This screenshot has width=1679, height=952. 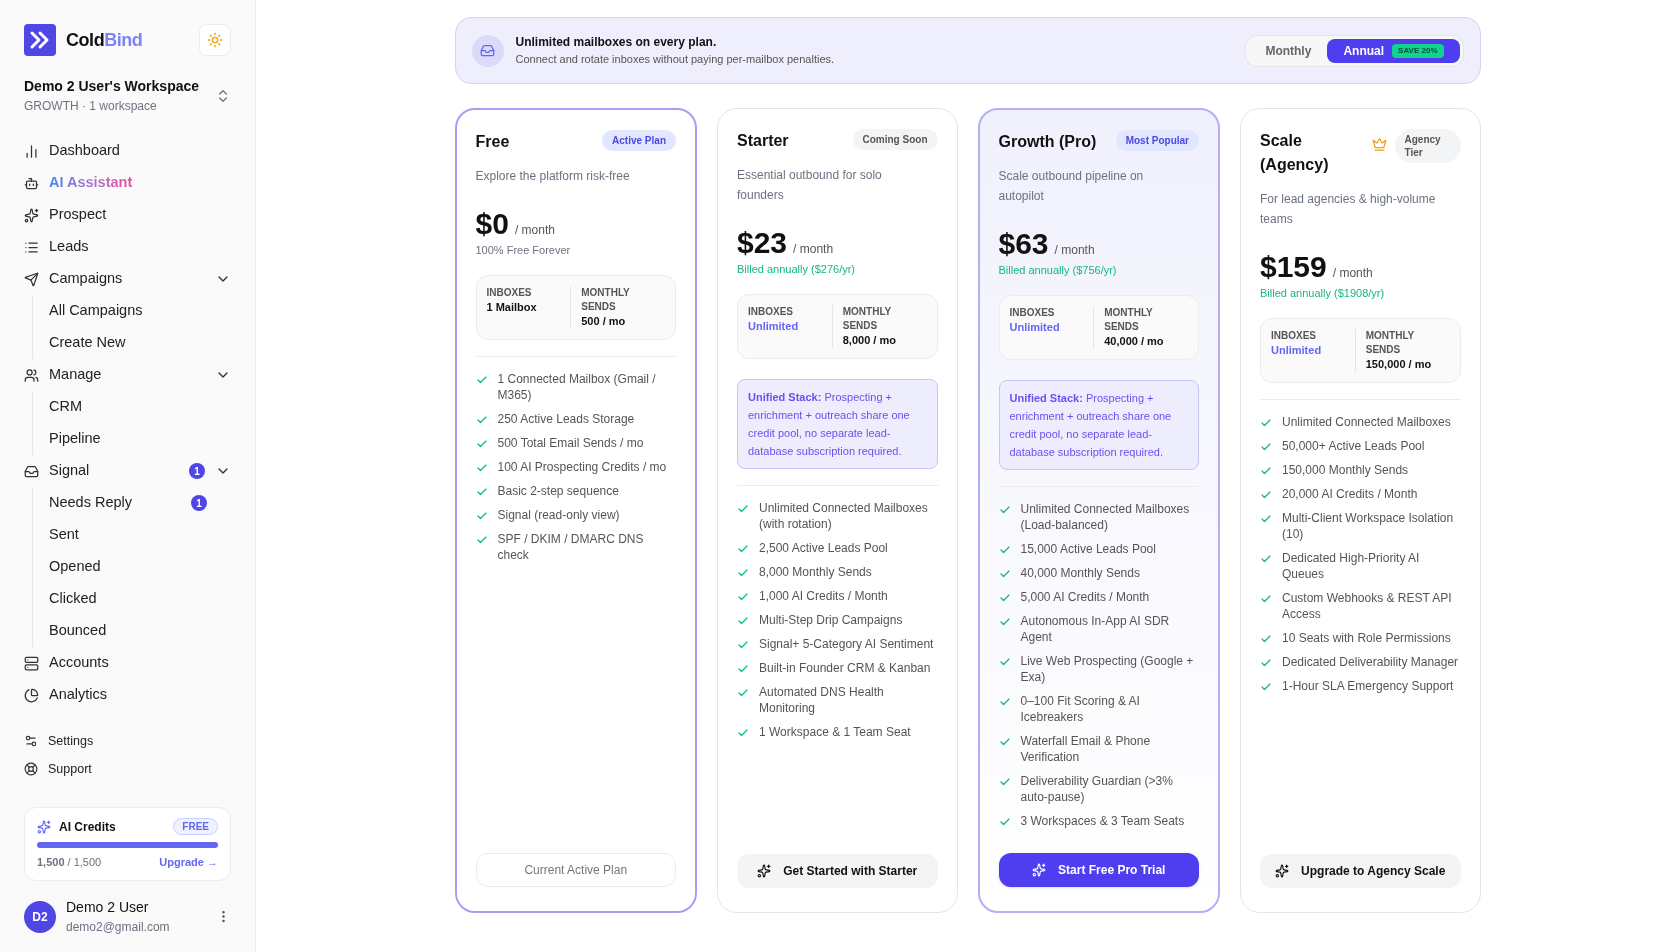 I want to click on logo-icon, so click(x=40, y=40).